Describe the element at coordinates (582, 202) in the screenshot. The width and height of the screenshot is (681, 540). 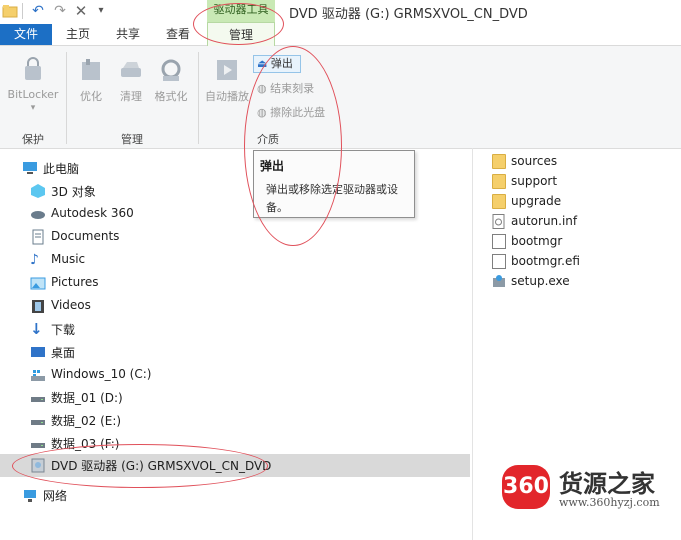
I see `list-item-upgrade: upgrade` at that location.